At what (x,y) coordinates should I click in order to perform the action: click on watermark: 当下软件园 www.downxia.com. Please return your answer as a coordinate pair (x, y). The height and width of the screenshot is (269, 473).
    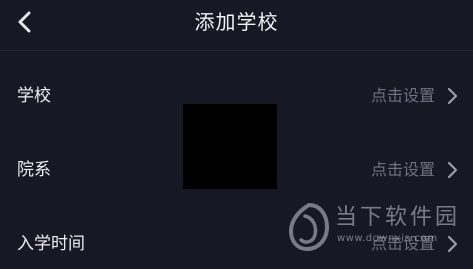
    Looking at the image, I should click on (380, 234).